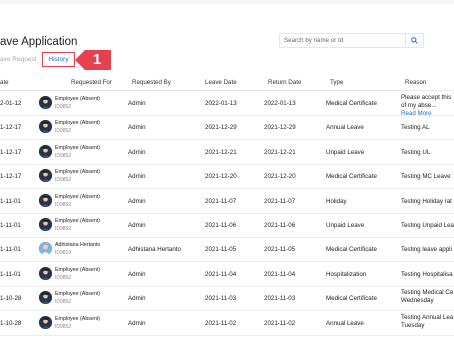  Describe the element at coordinates (346, 274) in the screenshot. I see `type-cell: Hospitalization` at that location.